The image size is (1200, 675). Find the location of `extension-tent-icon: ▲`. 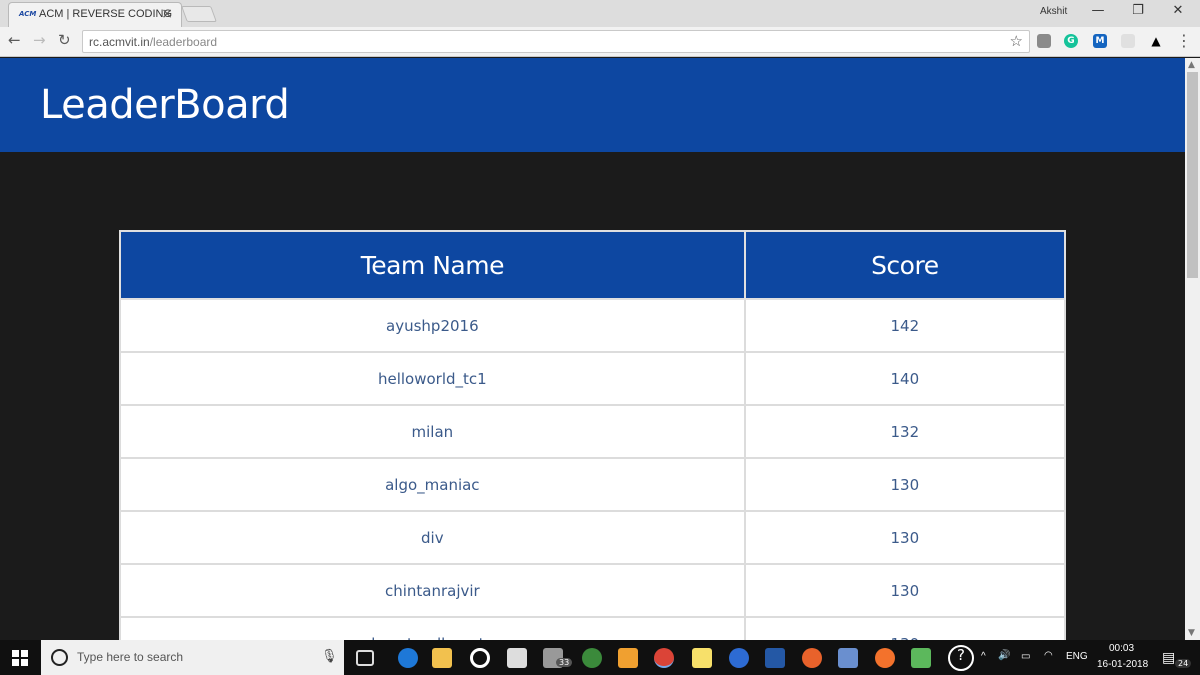

extension-tent-icon: ▲ is located at coordinates (1156, 41).